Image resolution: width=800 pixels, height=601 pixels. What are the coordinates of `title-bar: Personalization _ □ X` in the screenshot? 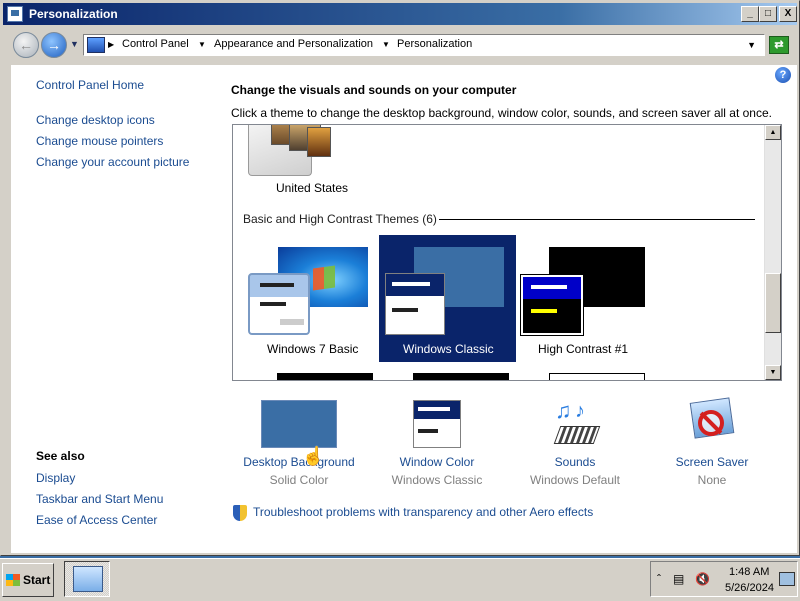 It's located at (400, 14).